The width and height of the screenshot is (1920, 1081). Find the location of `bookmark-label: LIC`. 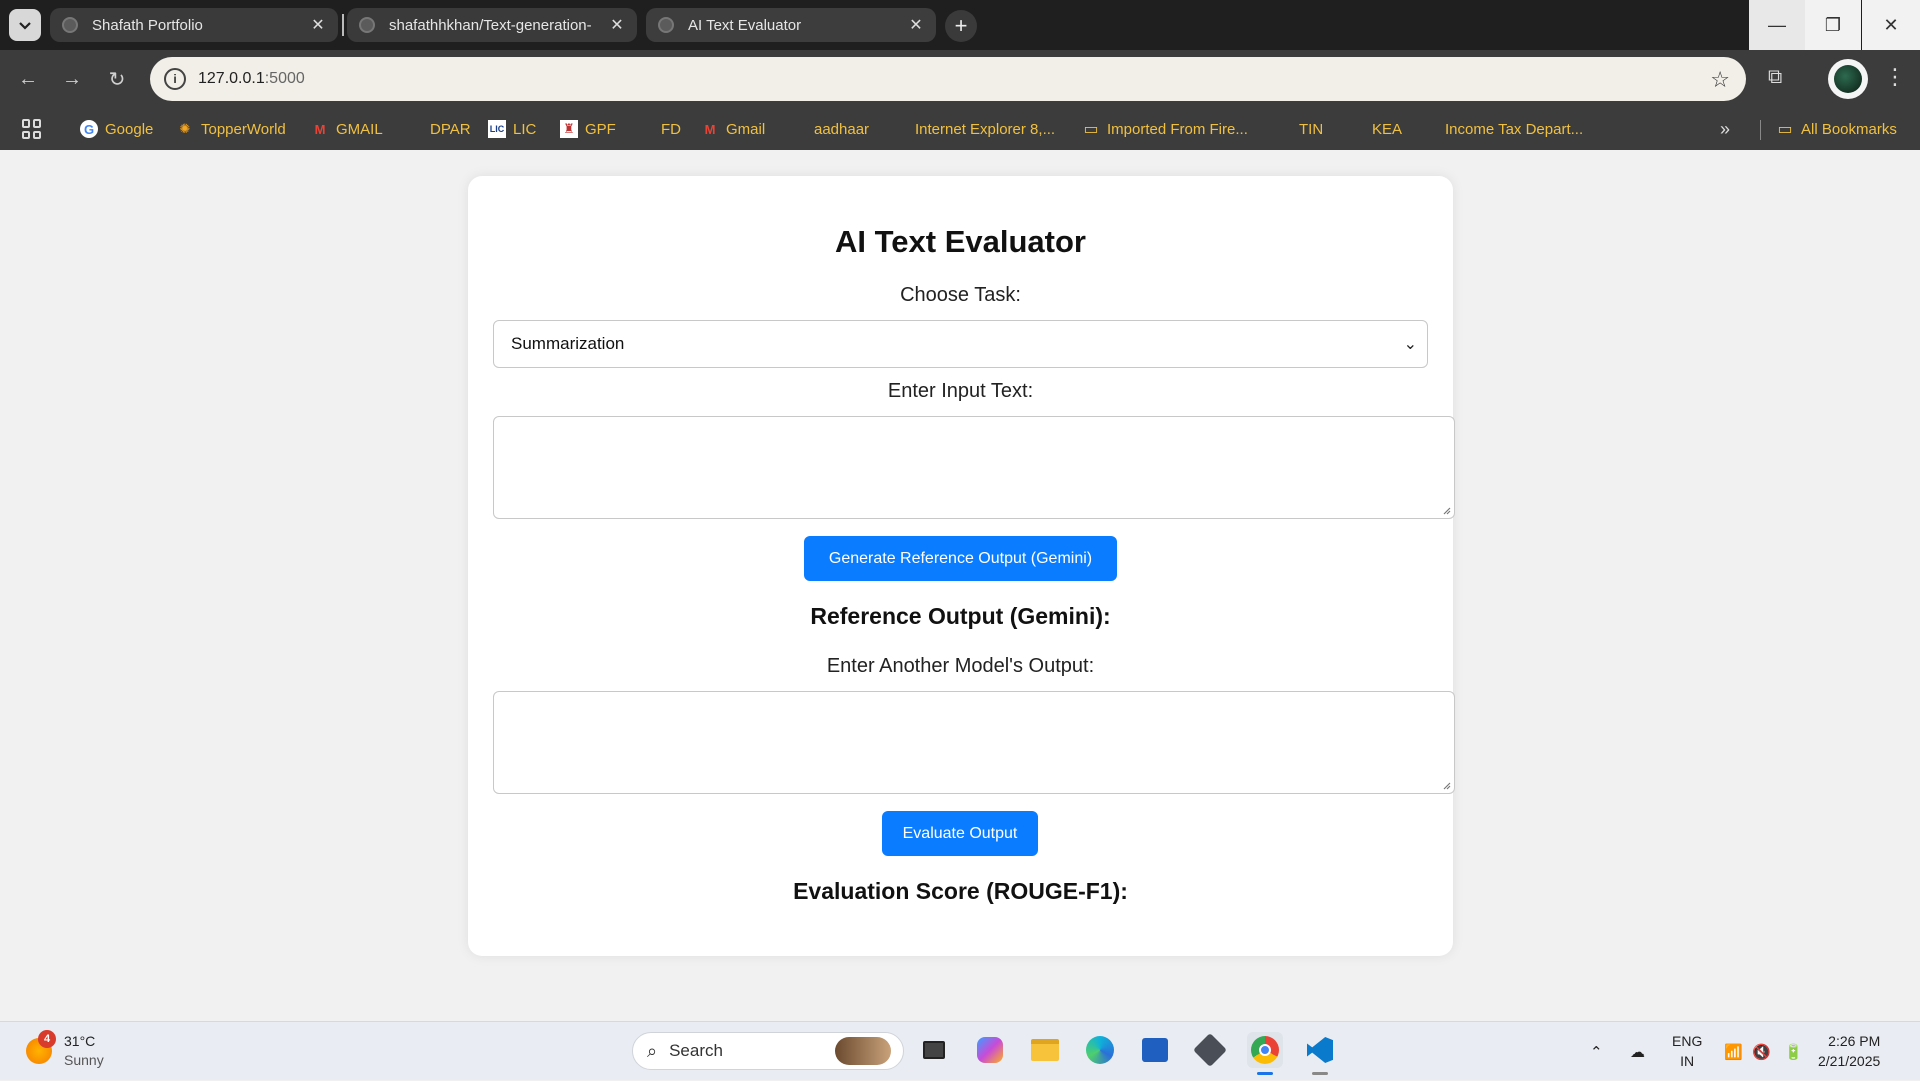

bookmark-label: LIC is located at coordinates (525, 129).